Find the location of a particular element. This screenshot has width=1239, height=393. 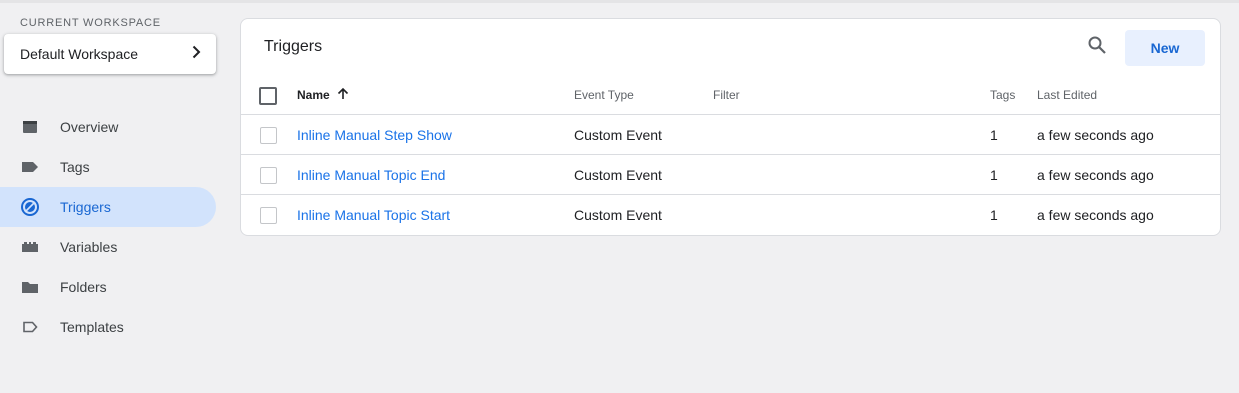

trigger-name-link: Inline Manual Topic Start is located at coordinates (373, 215).